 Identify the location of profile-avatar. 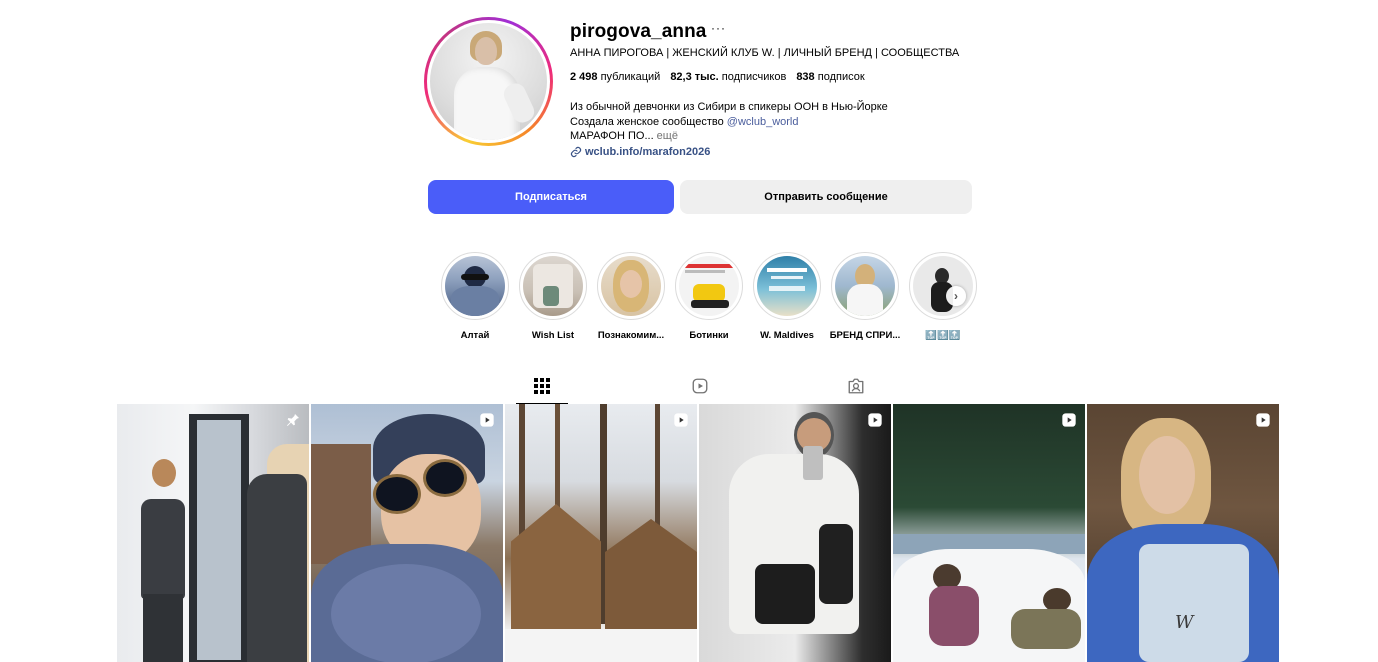
(488, 81).